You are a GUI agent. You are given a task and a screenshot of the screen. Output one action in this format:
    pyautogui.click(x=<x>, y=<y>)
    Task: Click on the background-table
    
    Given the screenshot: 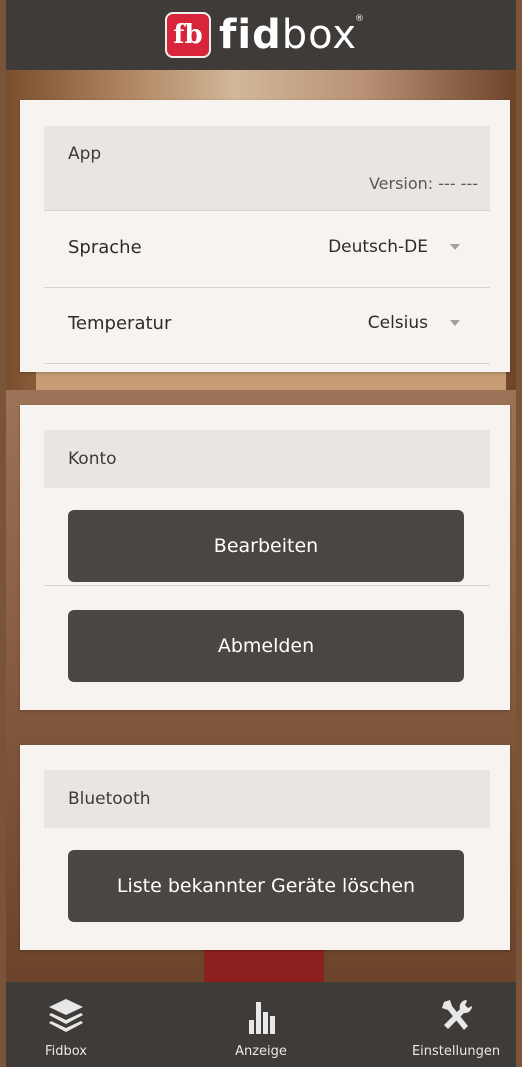 What is the action you would take?
    pyautogui.click(x=271, y=380)
    